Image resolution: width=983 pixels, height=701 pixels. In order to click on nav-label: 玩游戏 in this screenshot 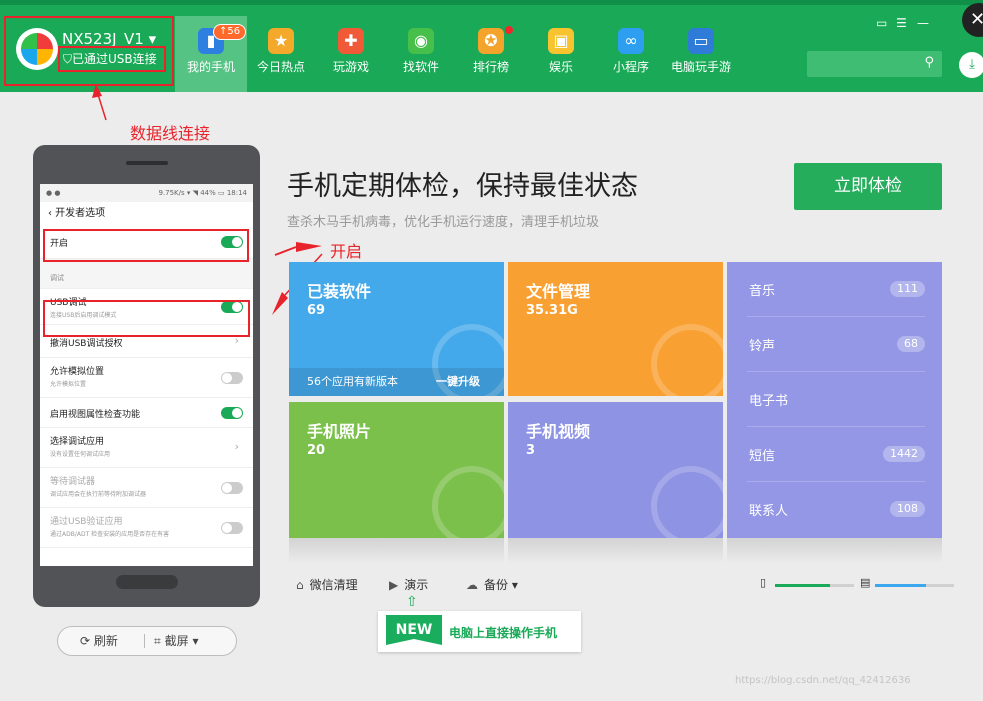, I will do `click(350, 67)`.